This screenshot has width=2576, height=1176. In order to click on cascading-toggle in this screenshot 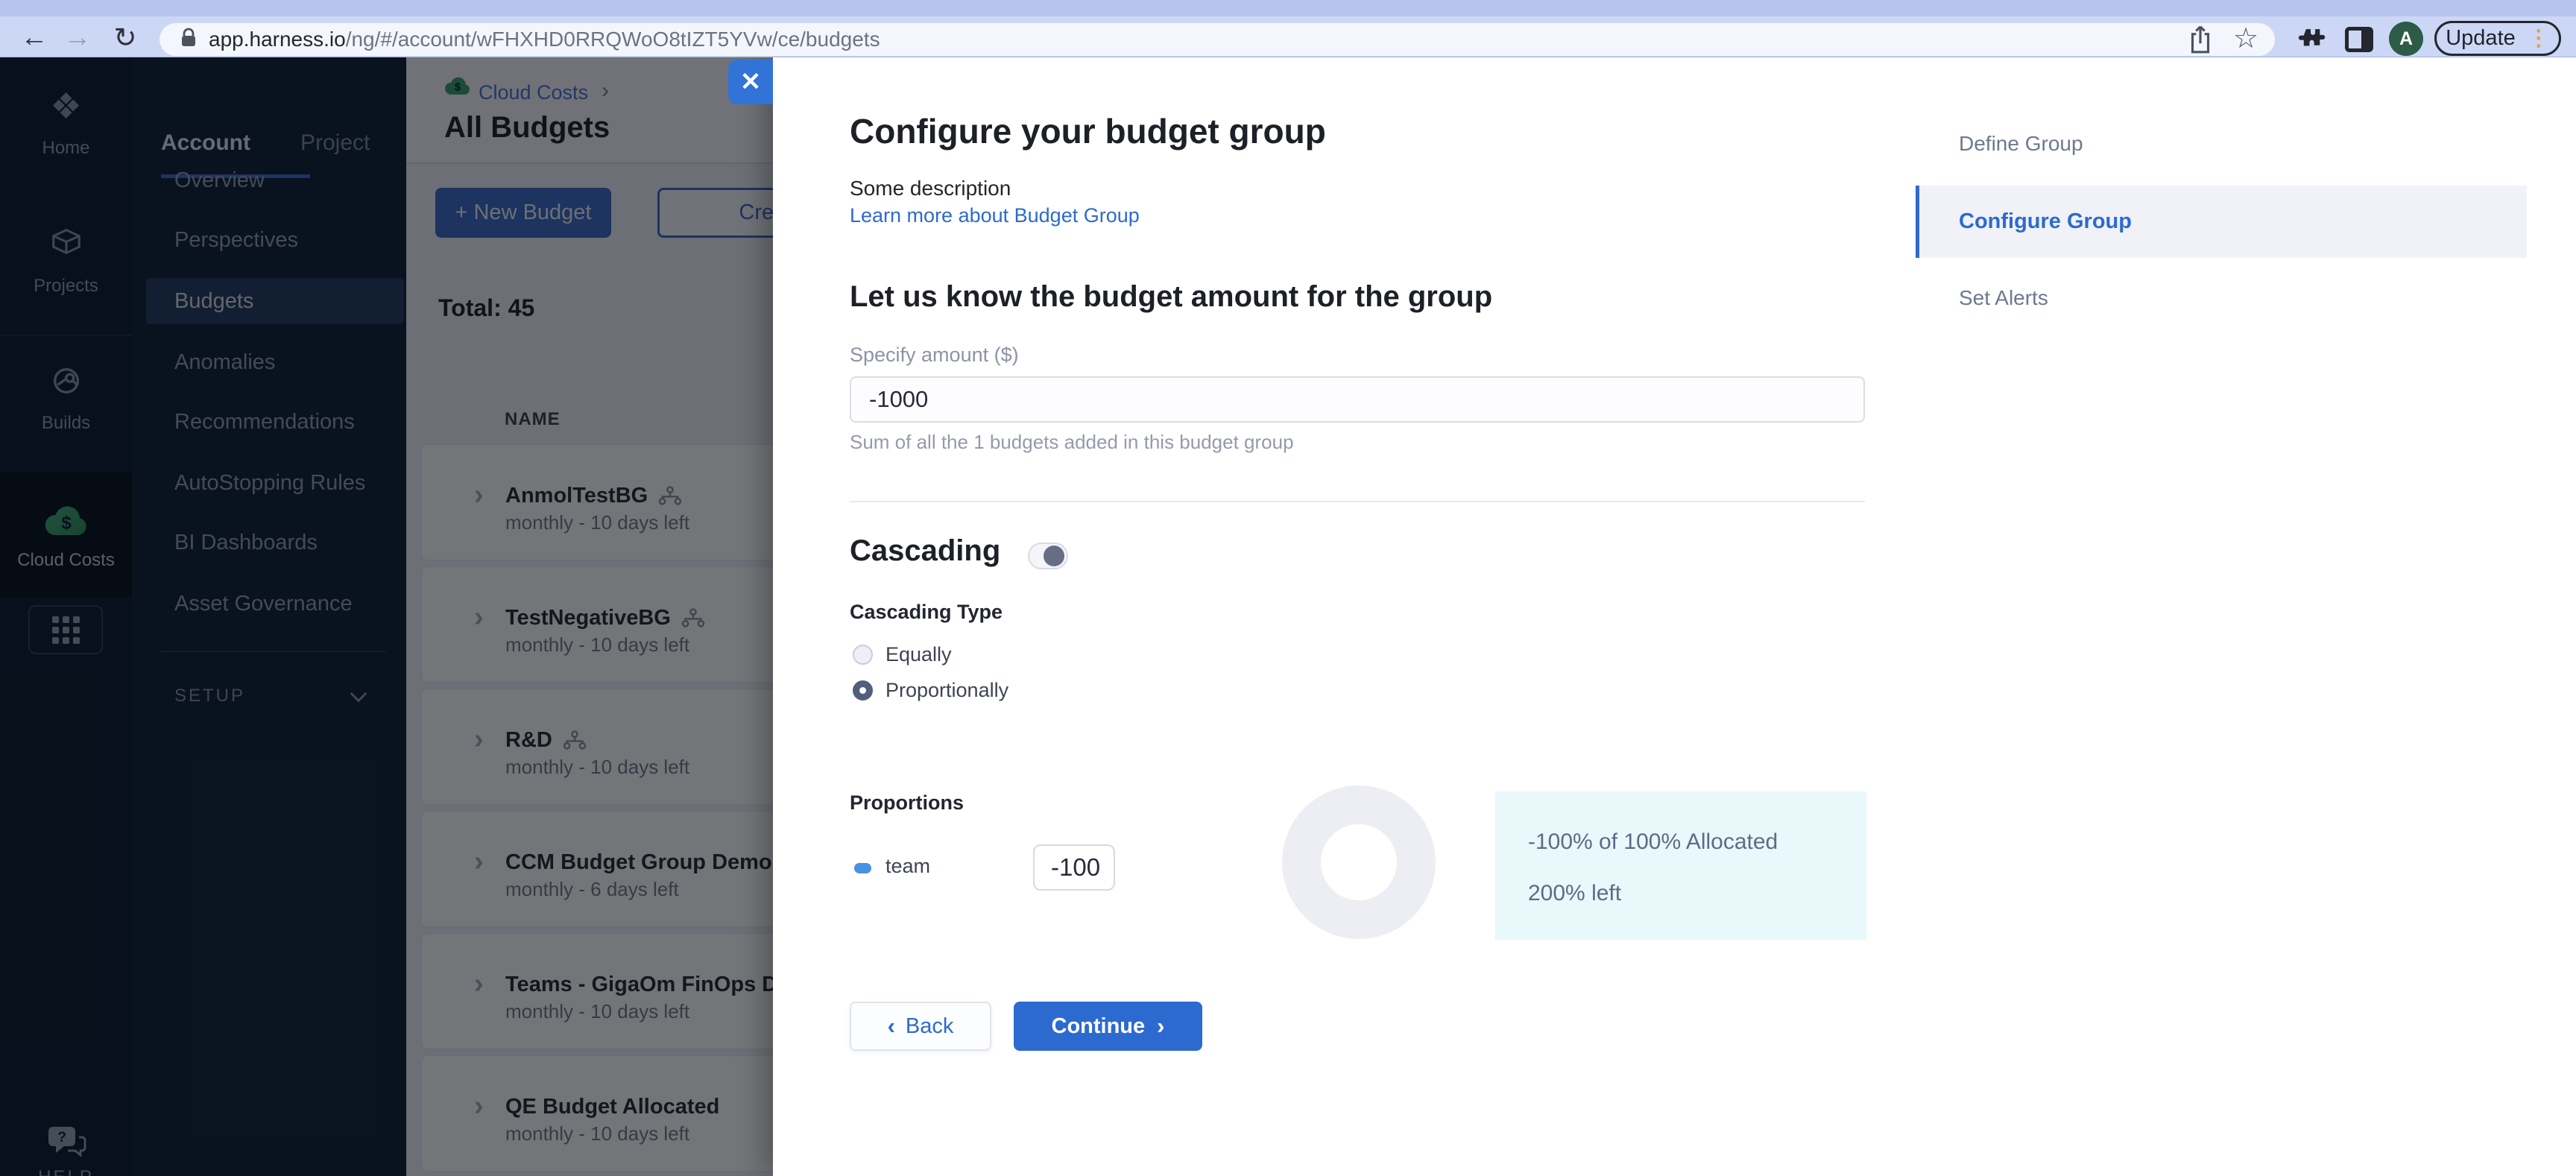, I will do `click(1048, 556)`.